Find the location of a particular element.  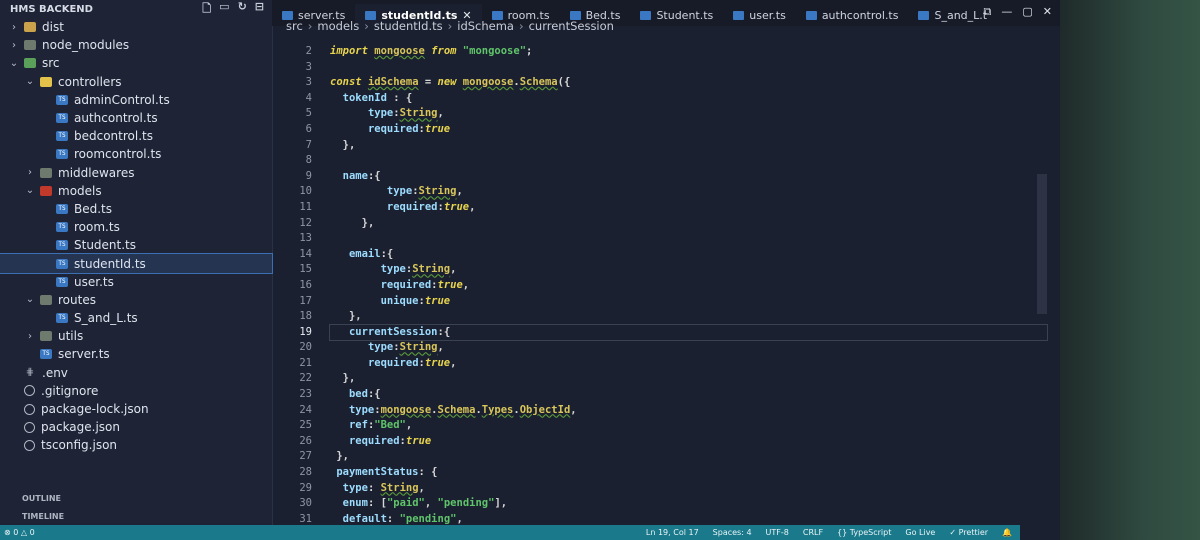

tree-item-label: S_and_L.ts is located at coordinates (106, 318).